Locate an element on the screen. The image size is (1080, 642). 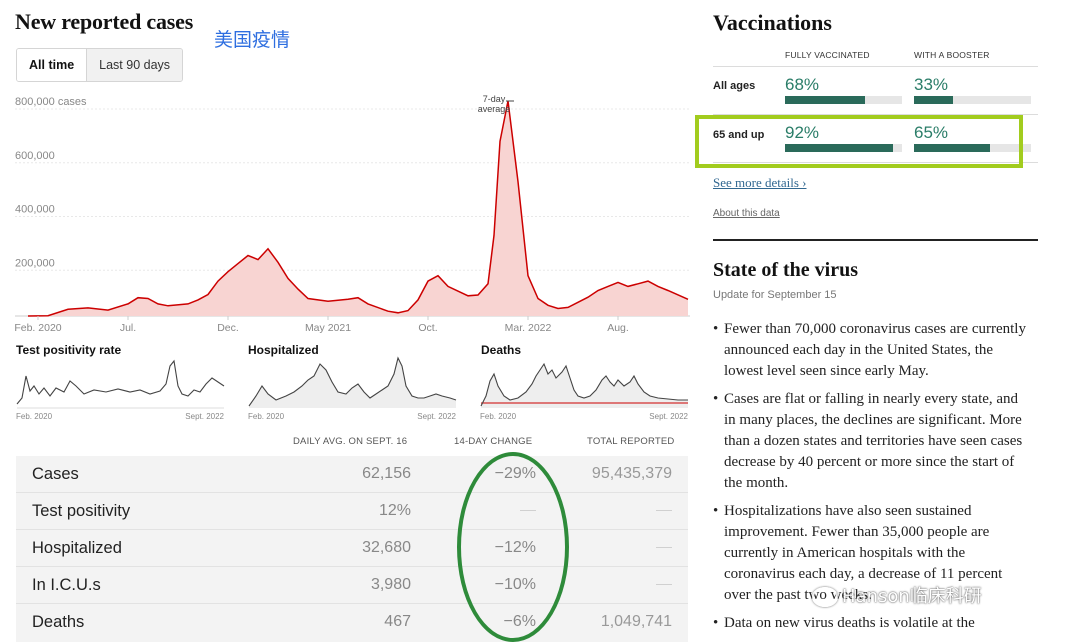
time-range-toggle: All time Last 90 days is located at coordinates (100, 65).